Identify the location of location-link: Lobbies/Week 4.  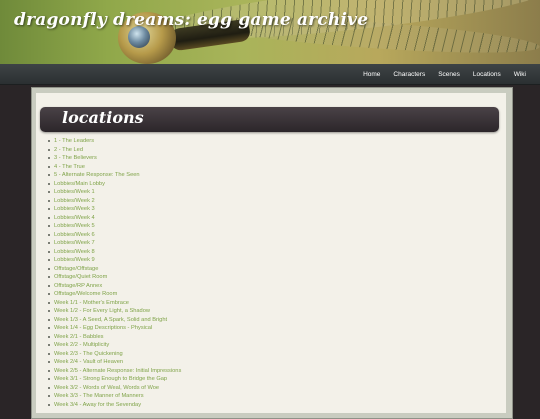
(113, 218).